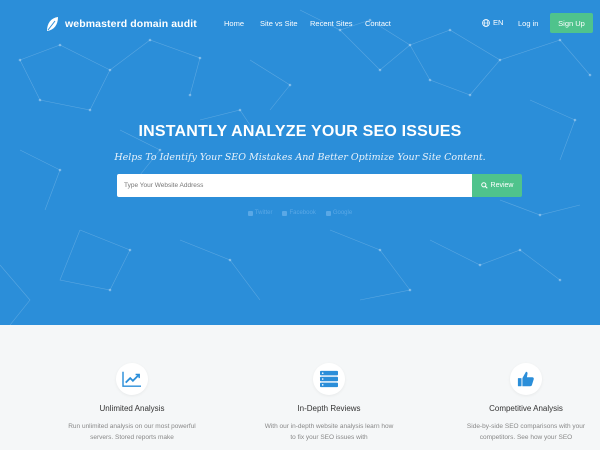  I want to click on twitter-icon, so click(250, 213).